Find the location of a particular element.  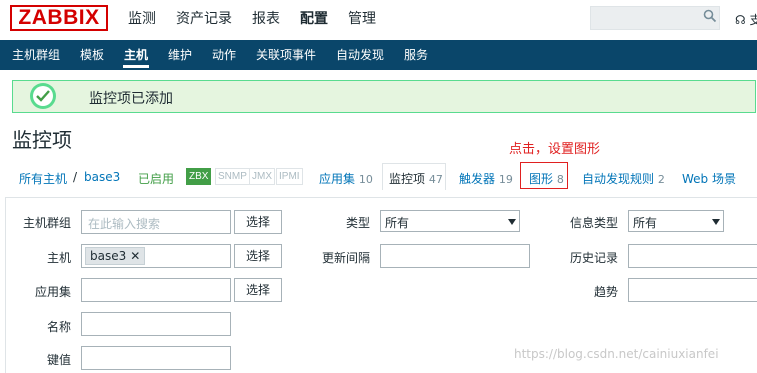

interval-input is located at coordinates (455, 256).